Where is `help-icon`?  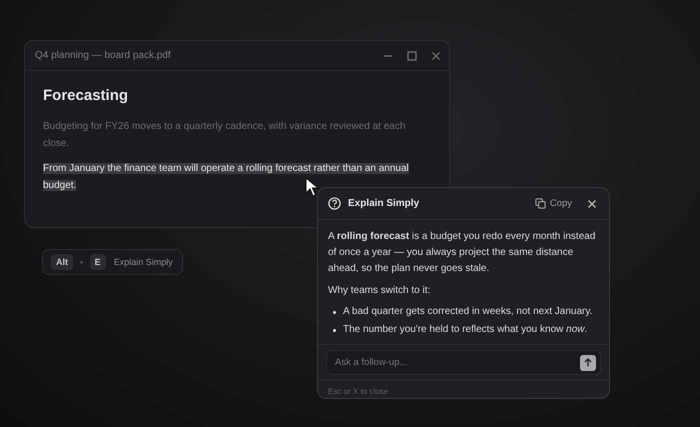
help-icon is located at coordinates (334, 203).